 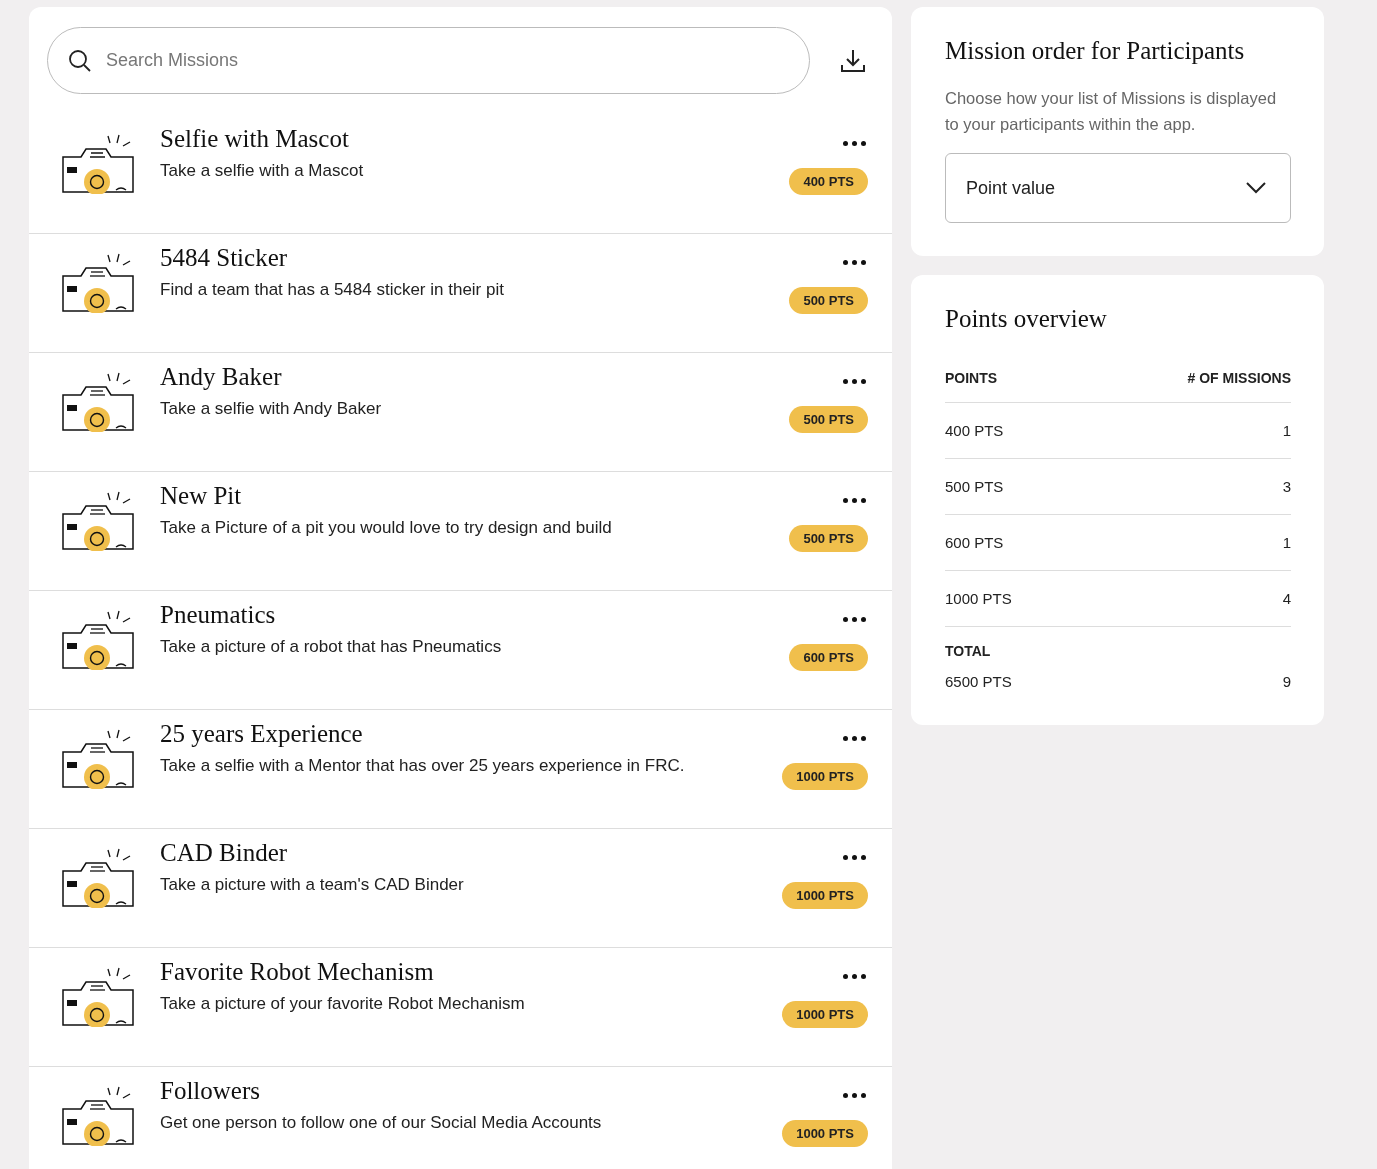 I want to click on mission-row: New Pit Take a Picture of a pit you would love to try design and build 500 PTS, so click(x=460, y=531).